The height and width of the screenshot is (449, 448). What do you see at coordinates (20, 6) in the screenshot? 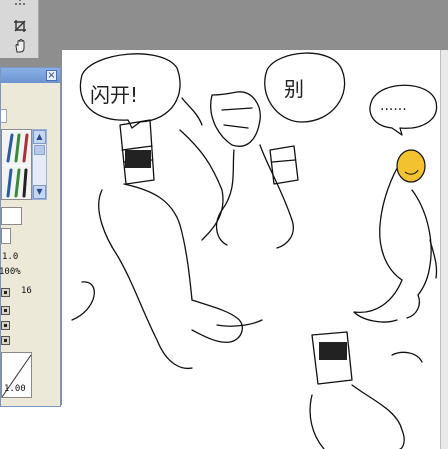
I see `grid-dots-icon` at bounding box center [20, 6].